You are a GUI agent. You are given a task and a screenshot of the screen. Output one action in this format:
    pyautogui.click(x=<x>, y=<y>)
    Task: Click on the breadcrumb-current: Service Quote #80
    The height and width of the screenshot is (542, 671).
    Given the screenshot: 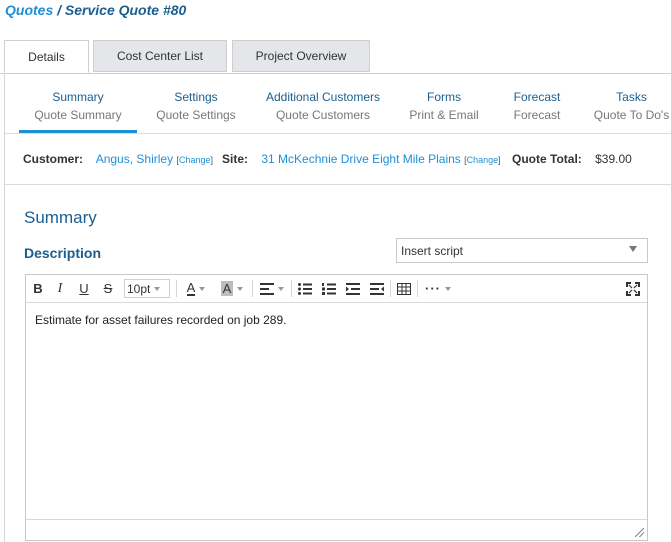 What is the action you would take?
    pyautogui.click(x=125, y=10)
    